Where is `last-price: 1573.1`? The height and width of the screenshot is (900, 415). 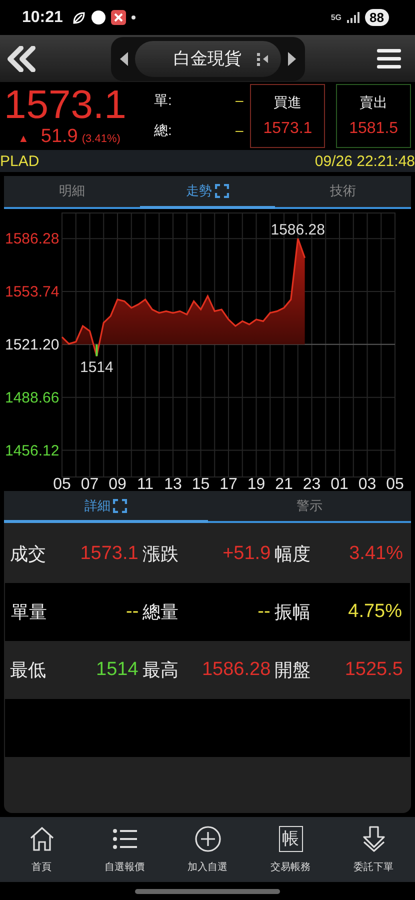
last-price: 1573.1 is located at coordinates (66, 105).